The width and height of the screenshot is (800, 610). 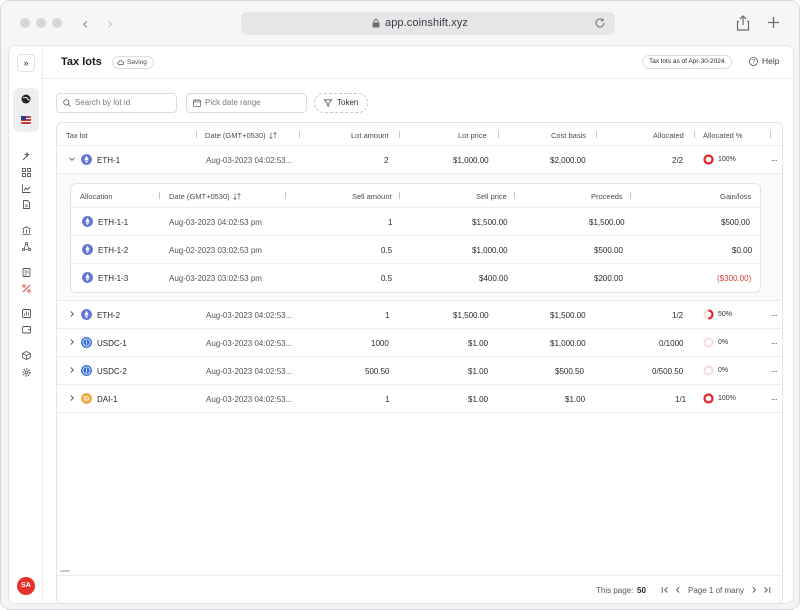 I want to click on col-sell-amount: Sell amount, so click(x=372, y=196).